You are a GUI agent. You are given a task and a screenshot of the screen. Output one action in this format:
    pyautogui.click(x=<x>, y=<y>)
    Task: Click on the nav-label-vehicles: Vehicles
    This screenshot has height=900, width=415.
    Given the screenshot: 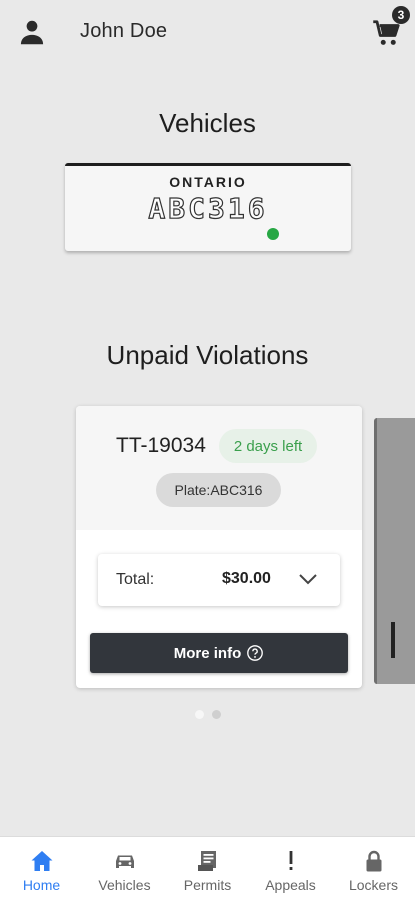 What is the action you would take?
    pyautogui.click(x=124, y=885)
    